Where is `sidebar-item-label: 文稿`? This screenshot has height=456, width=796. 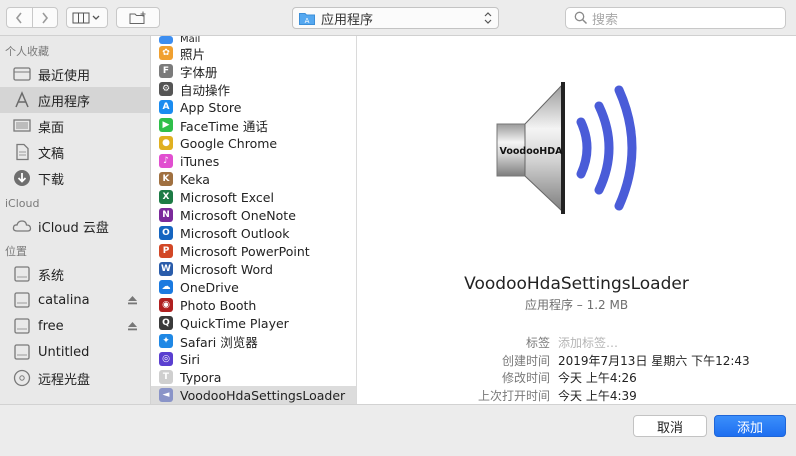 sidebar-item-label: 文稿 is located at coordinates (51, 154).